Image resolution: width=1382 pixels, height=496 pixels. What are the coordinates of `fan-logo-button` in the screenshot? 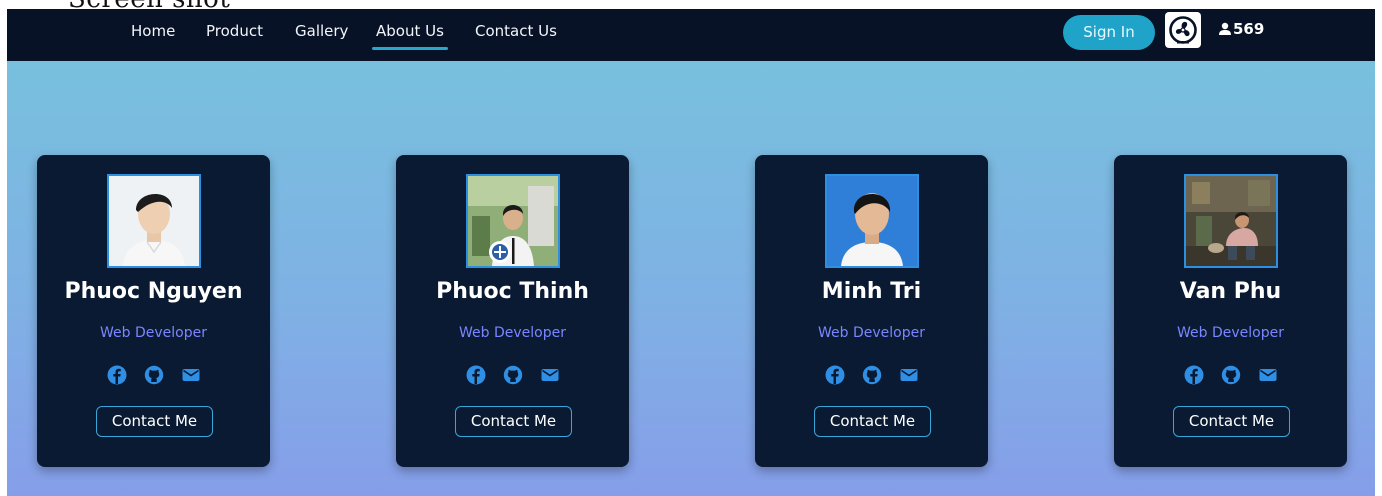 It's located at (1183, 30).